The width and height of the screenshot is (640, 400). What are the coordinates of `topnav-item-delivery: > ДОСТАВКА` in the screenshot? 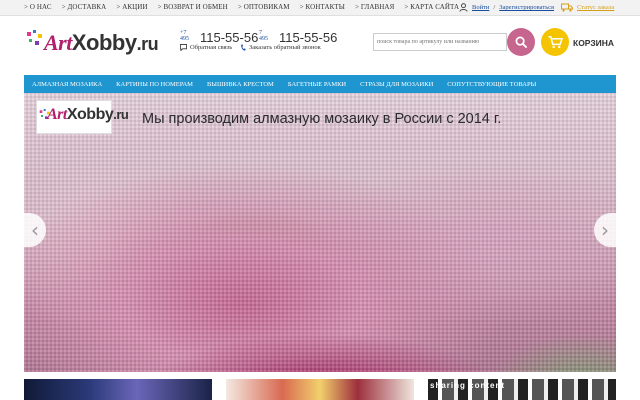 It's located at (84, 7).